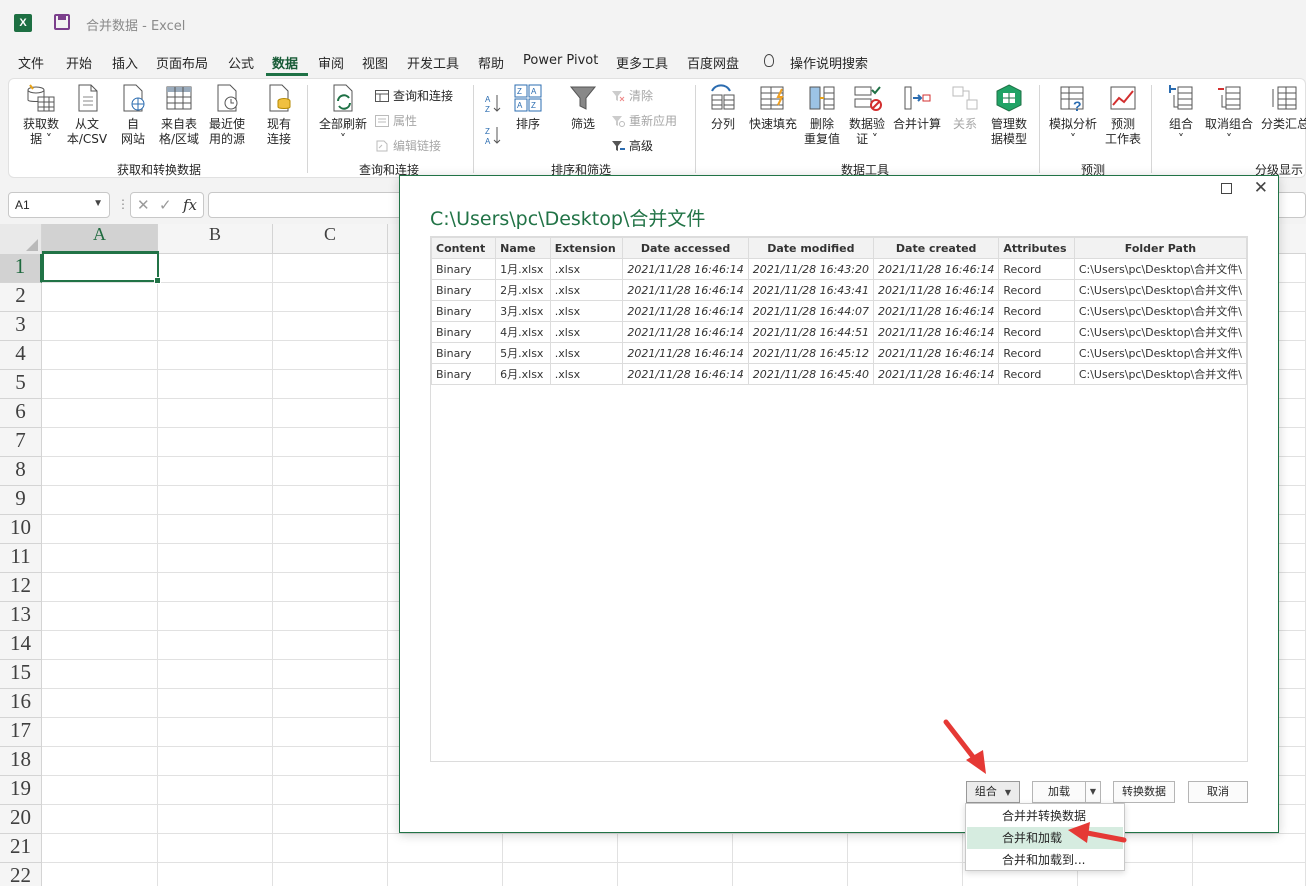  What do you see at coordinates (330, 239) in the screenshot?
I see `column-header-c: C` at bounding box center [330, 239].